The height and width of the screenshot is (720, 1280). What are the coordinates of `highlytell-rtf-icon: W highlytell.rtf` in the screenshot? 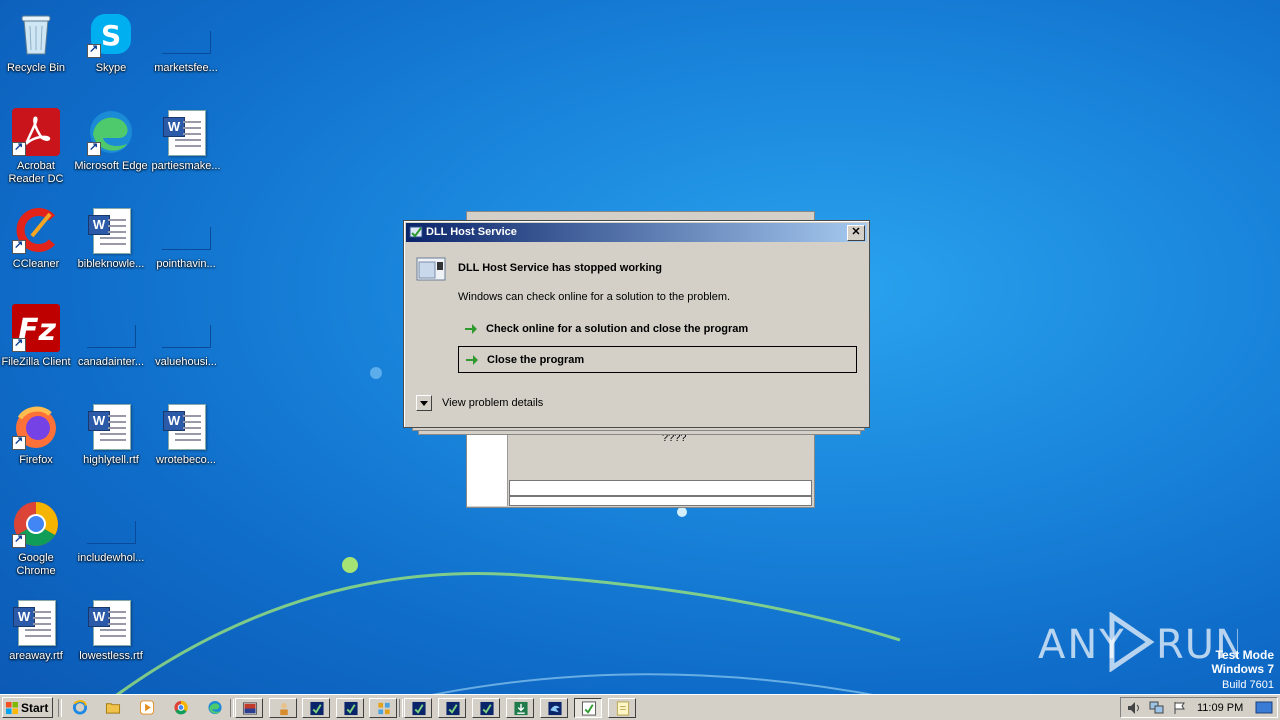 It's located at (111, 442).